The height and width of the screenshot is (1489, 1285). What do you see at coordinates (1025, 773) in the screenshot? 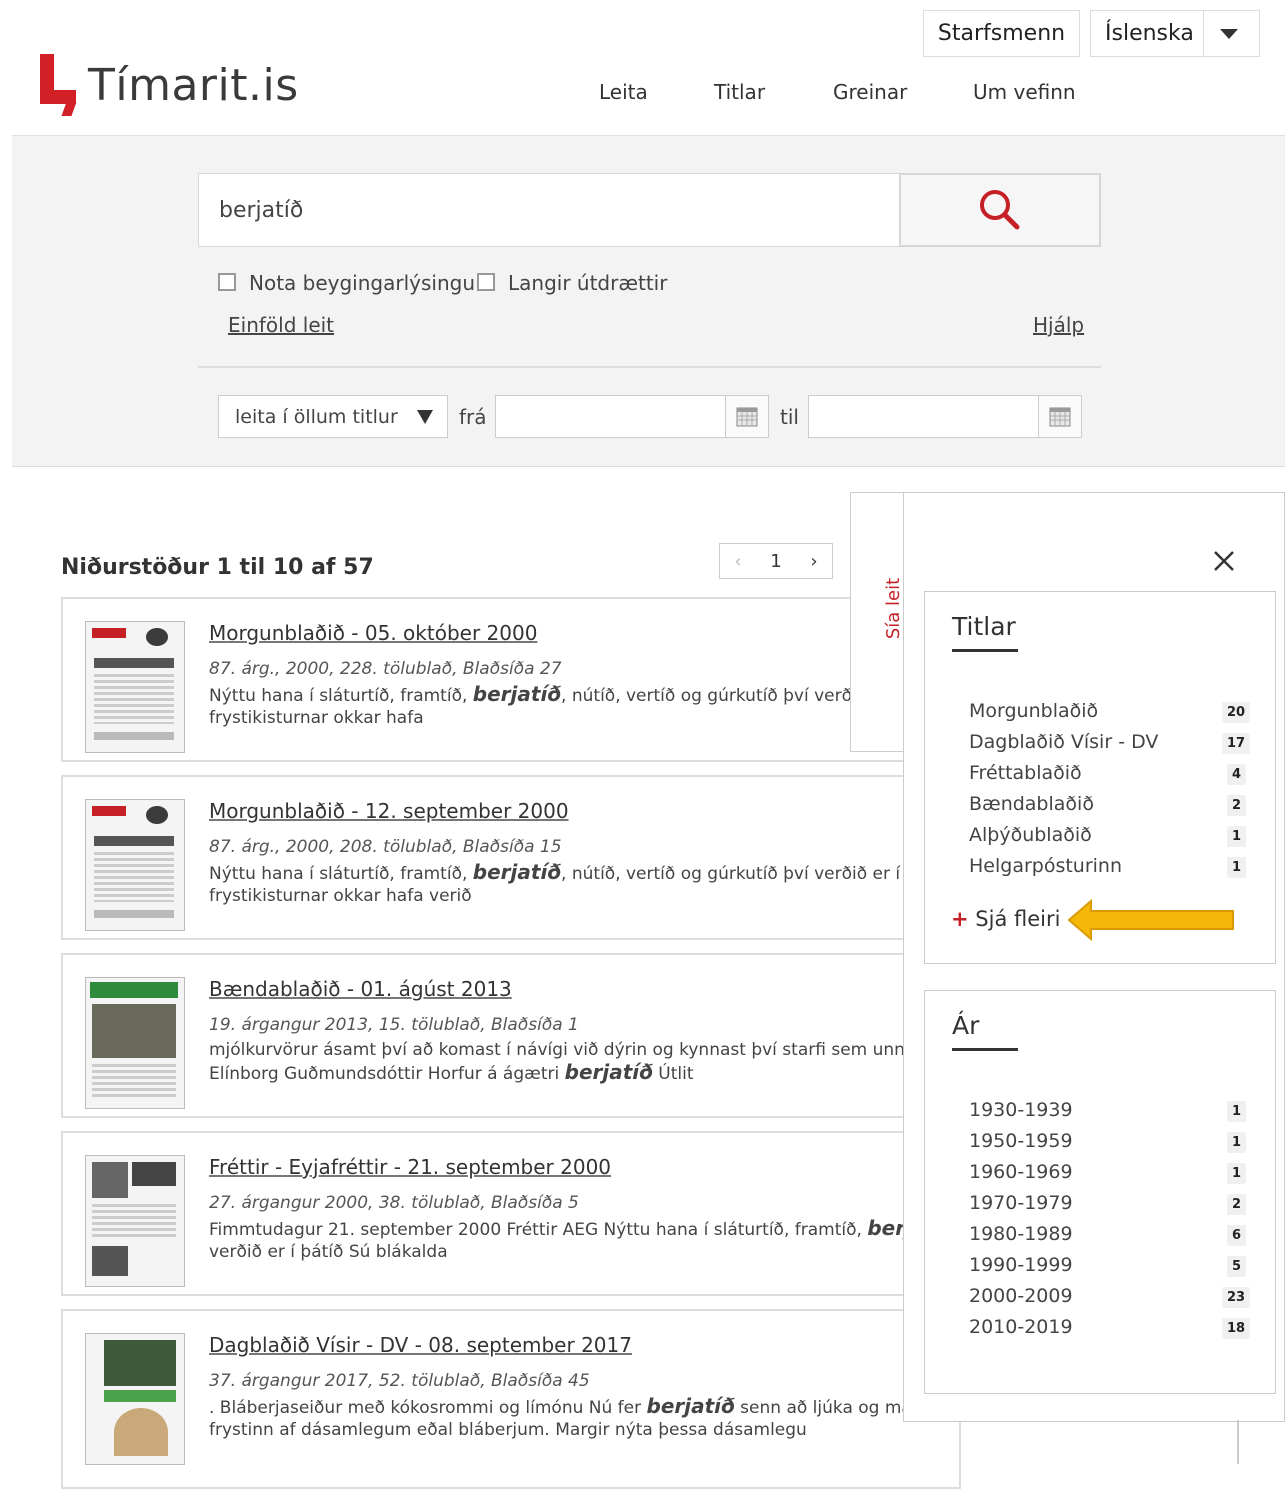
I see `facet-item: Fréttablaðið` at bounding box center [1025, 773].